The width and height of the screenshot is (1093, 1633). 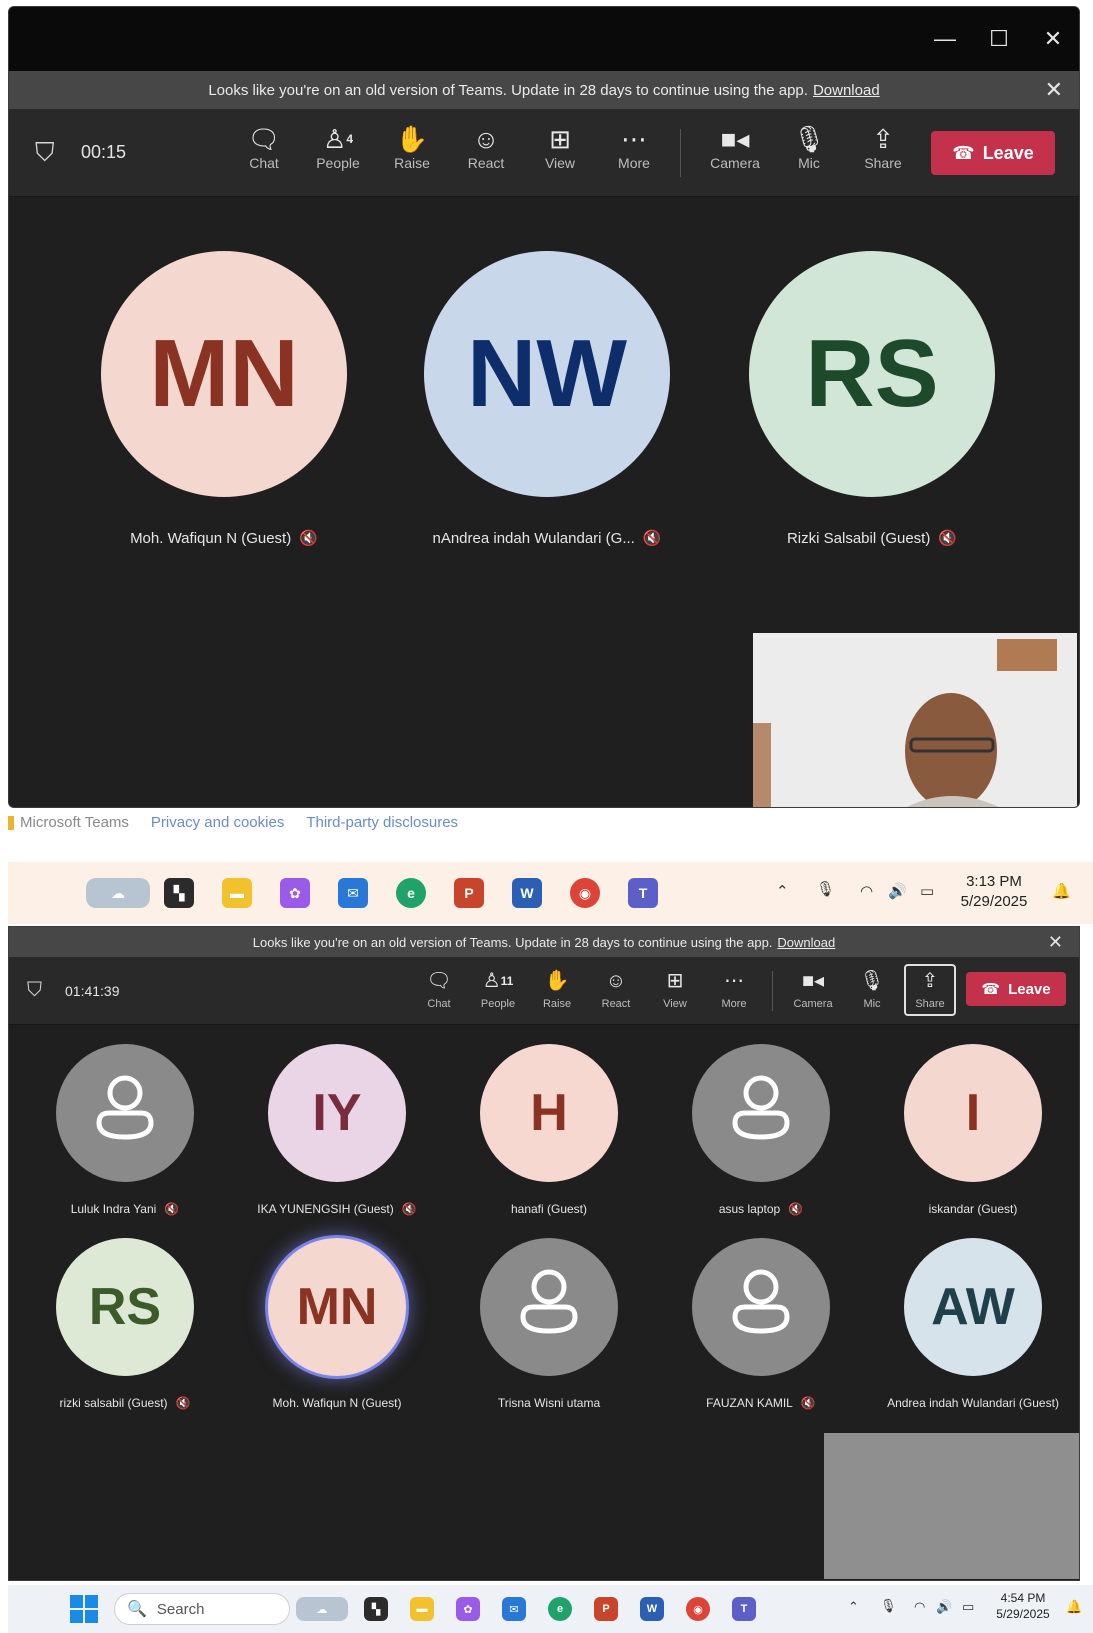 I want to click on close-window-button: ✕, so click(x=1053, y=39).